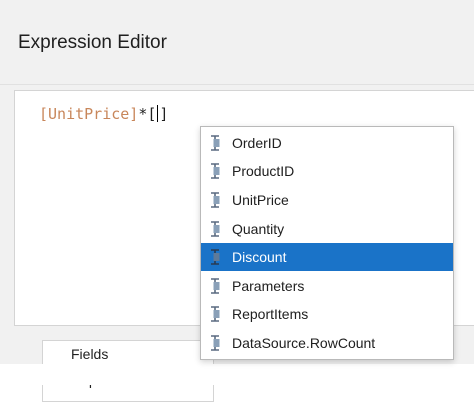 The width and height of the screenshot is (474, 402). Describe the element at coordinates (257, 143) in the screenshot. I see `autocomplete-item-label: OrderID` at that location.